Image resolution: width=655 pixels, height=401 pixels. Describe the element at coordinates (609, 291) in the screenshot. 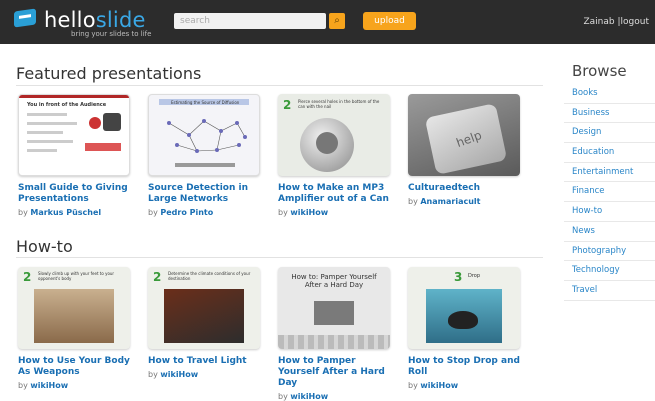

I see `category-link-travel: Travel` at that location.